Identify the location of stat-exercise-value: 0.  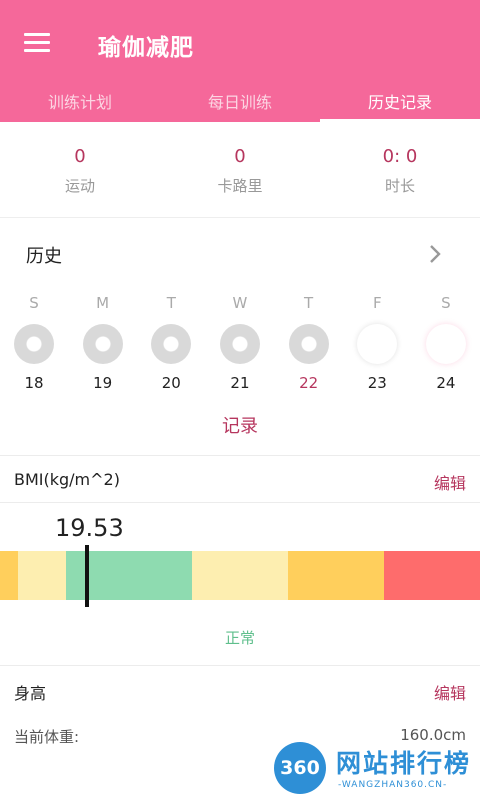
(80, 156).